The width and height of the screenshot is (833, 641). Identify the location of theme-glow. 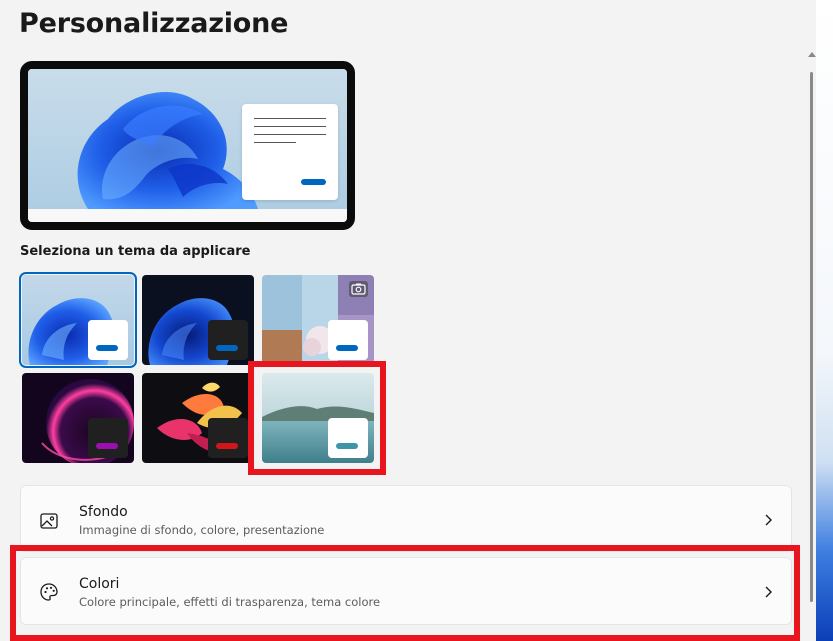
(78, 418).